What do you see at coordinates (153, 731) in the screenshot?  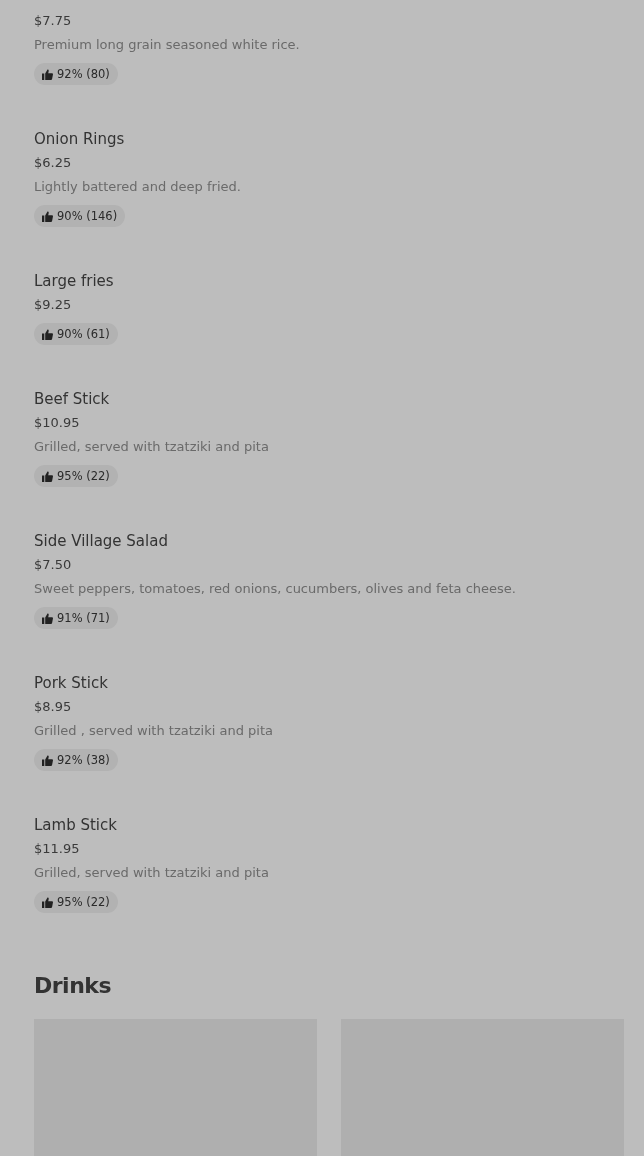 I see `item-description: Grilled , served with tzatziki and pita` at bounding box center [153, 731].